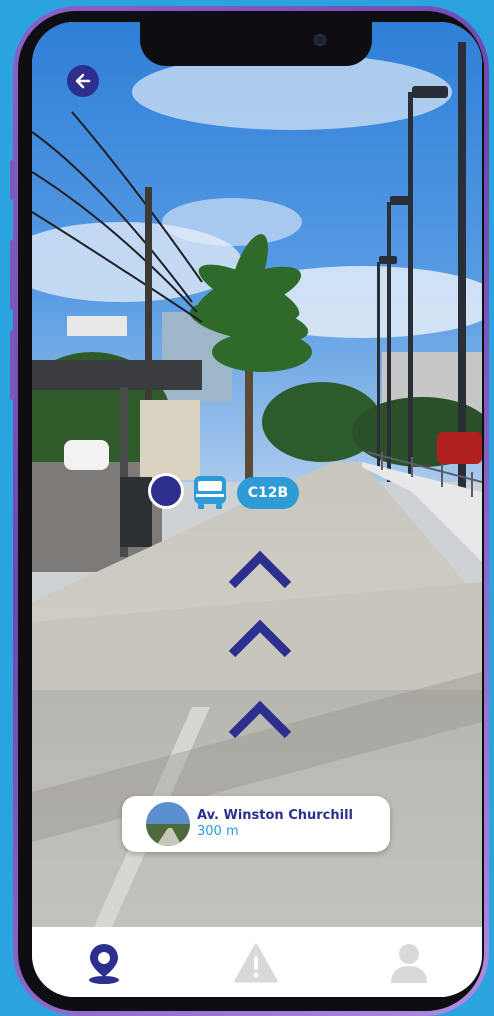 The height and width of the screenshot is (1016, 494). Describe the element at coordinates (210, 492) in the screenshot. I see `bus-icon` at that location.